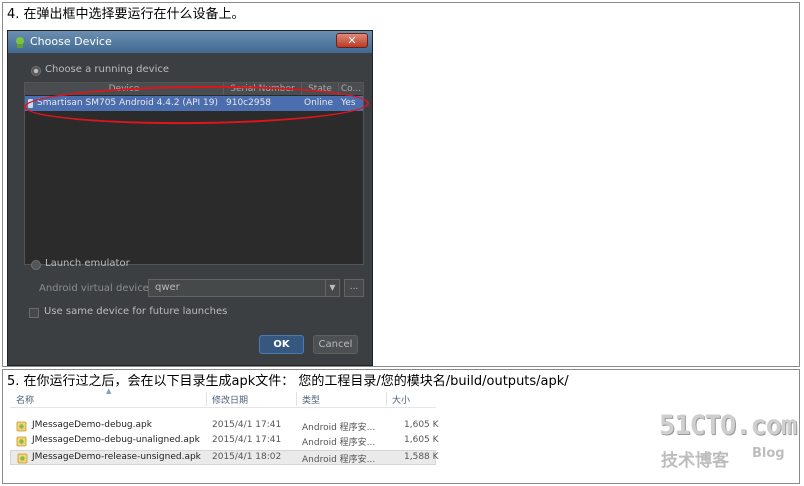 This screenshot has height=486, width=804. I want to click on running-device-radio, so click(36, 71).